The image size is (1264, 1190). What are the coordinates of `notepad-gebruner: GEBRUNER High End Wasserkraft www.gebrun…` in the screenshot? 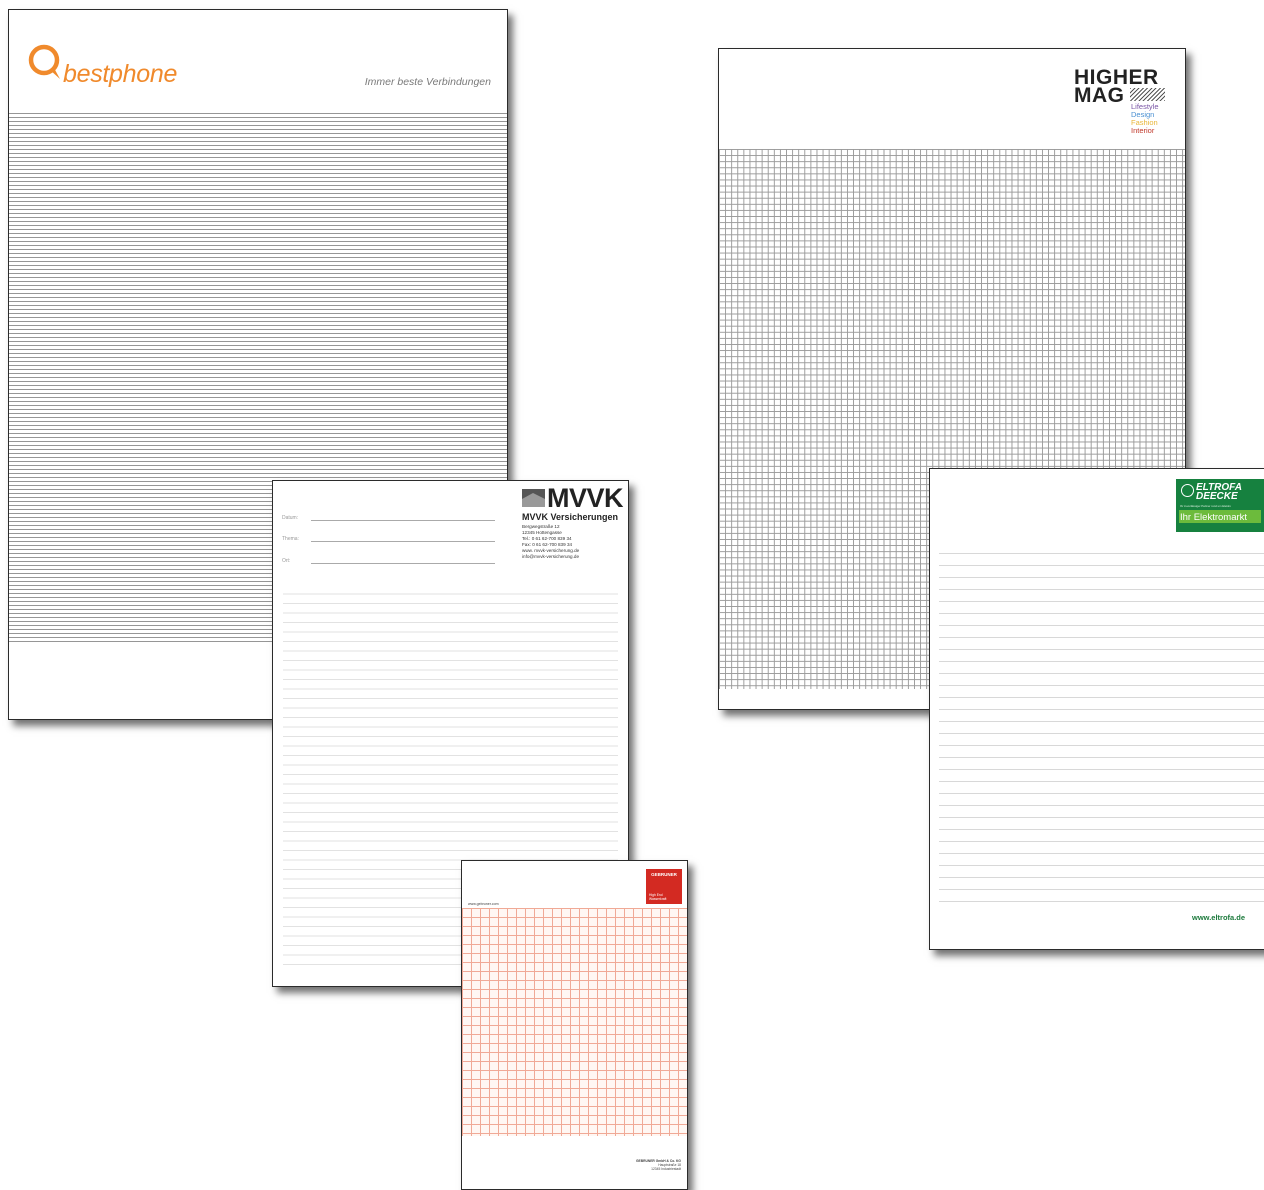 It's located at (574, 1025).